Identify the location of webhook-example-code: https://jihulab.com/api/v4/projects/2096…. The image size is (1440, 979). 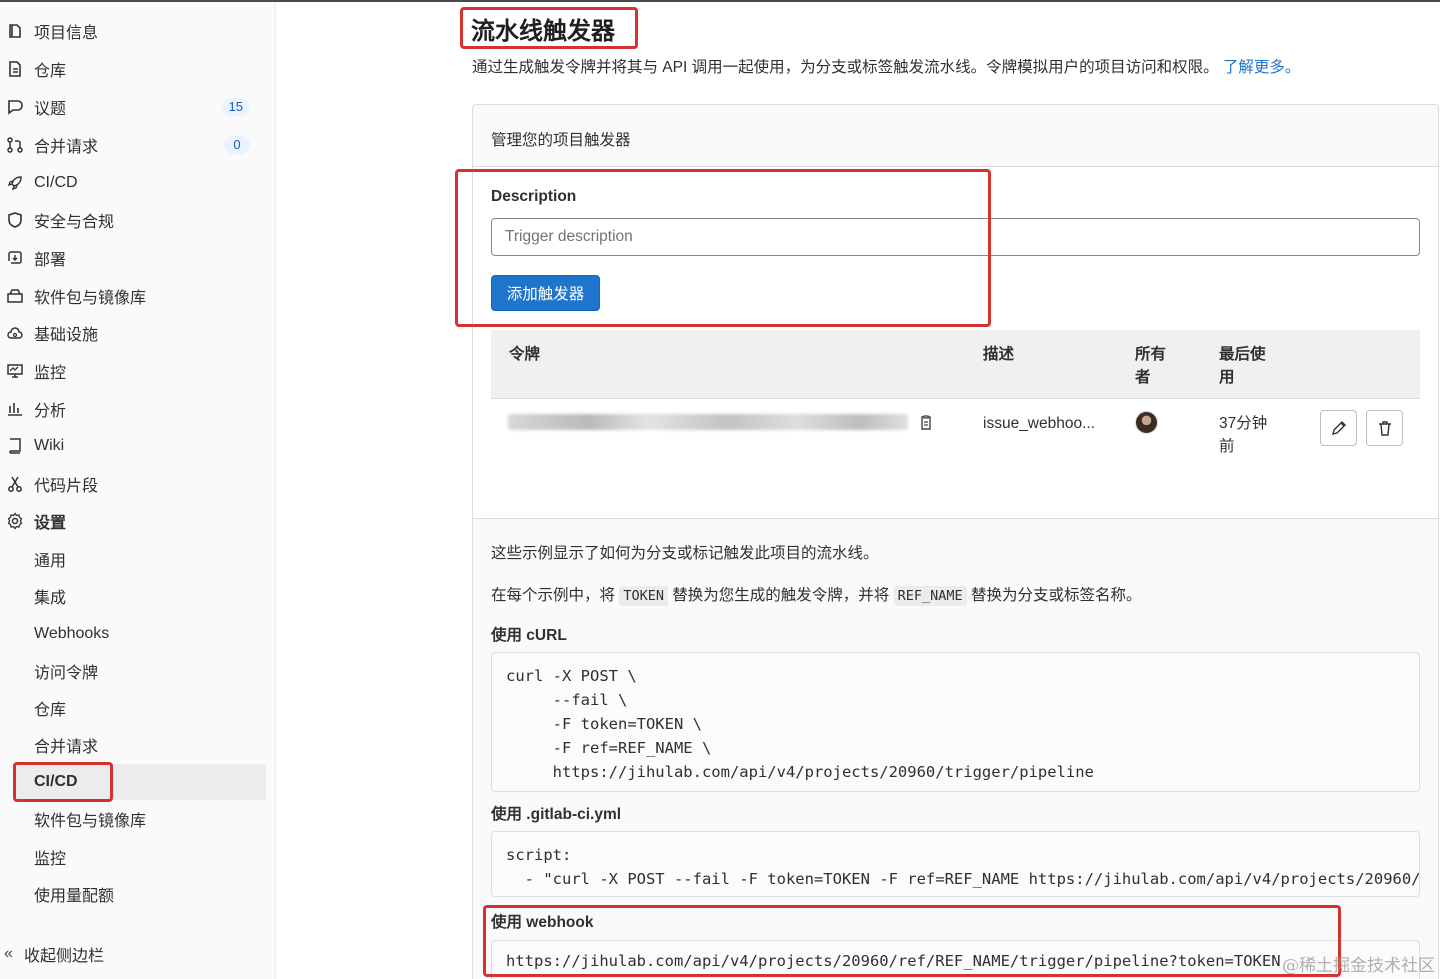
(955, 959).